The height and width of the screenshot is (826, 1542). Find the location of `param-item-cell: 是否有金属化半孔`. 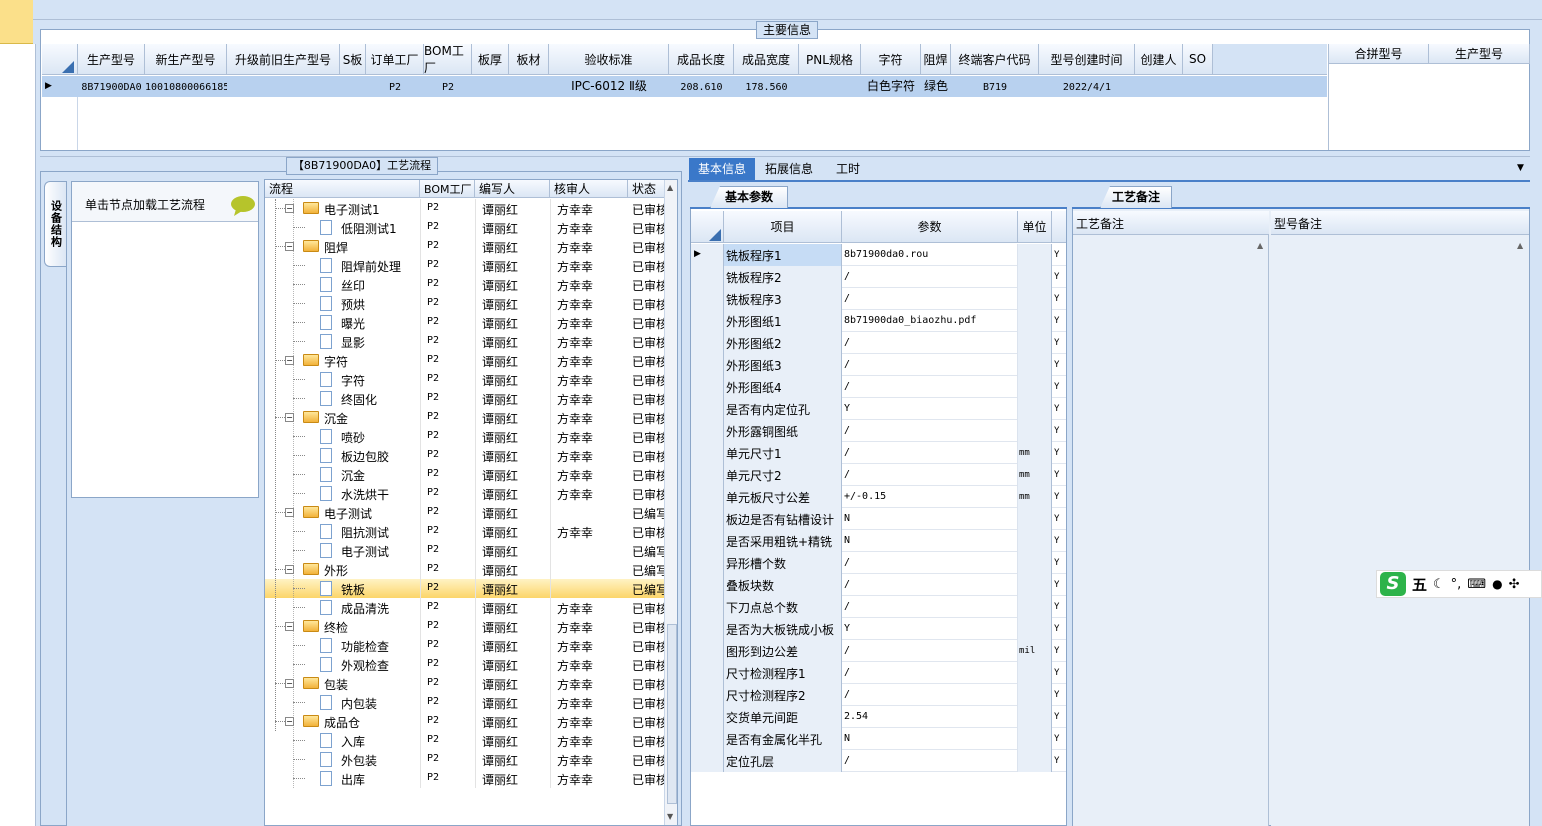

param-item-cell: 是否有金属化半孔 is located at coordinates (783, 739).